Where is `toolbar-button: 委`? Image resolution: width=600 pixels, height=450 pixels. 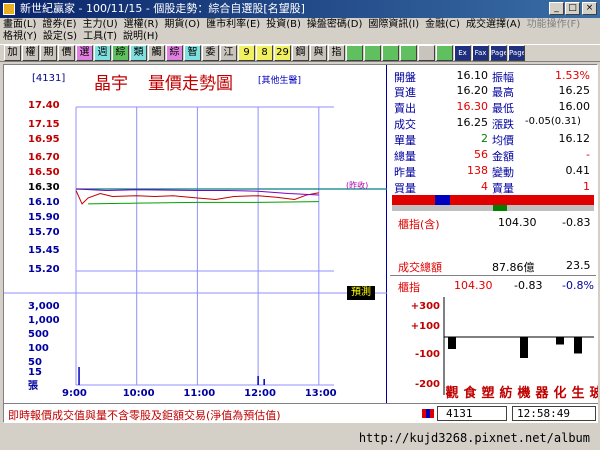
toolbar-button: 委 is located at coordinates (210, 53).